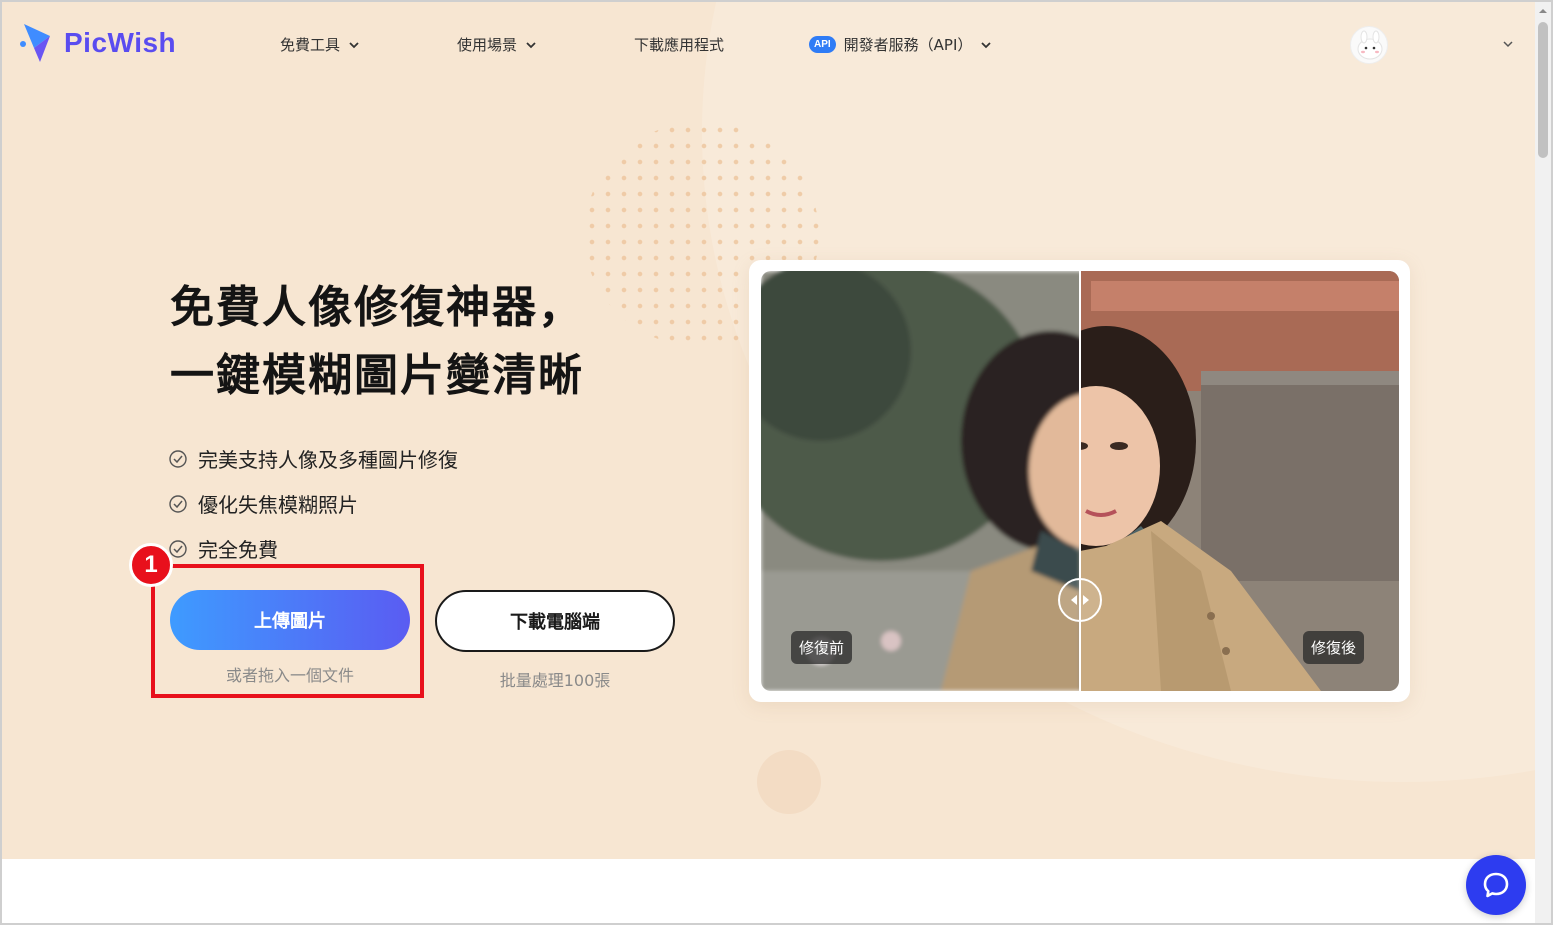 This screenshot has width=1553, height=925. Describe the element at coordinates (328, 460) in the screenshot. I see `feature-text: 完美支持人像及多種圖片修復` at that location.